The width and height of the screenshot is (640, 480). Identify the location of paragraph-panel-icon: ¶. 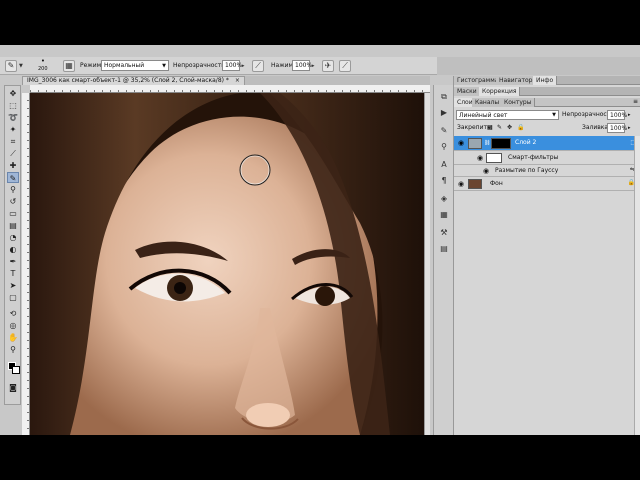
(444, 180).